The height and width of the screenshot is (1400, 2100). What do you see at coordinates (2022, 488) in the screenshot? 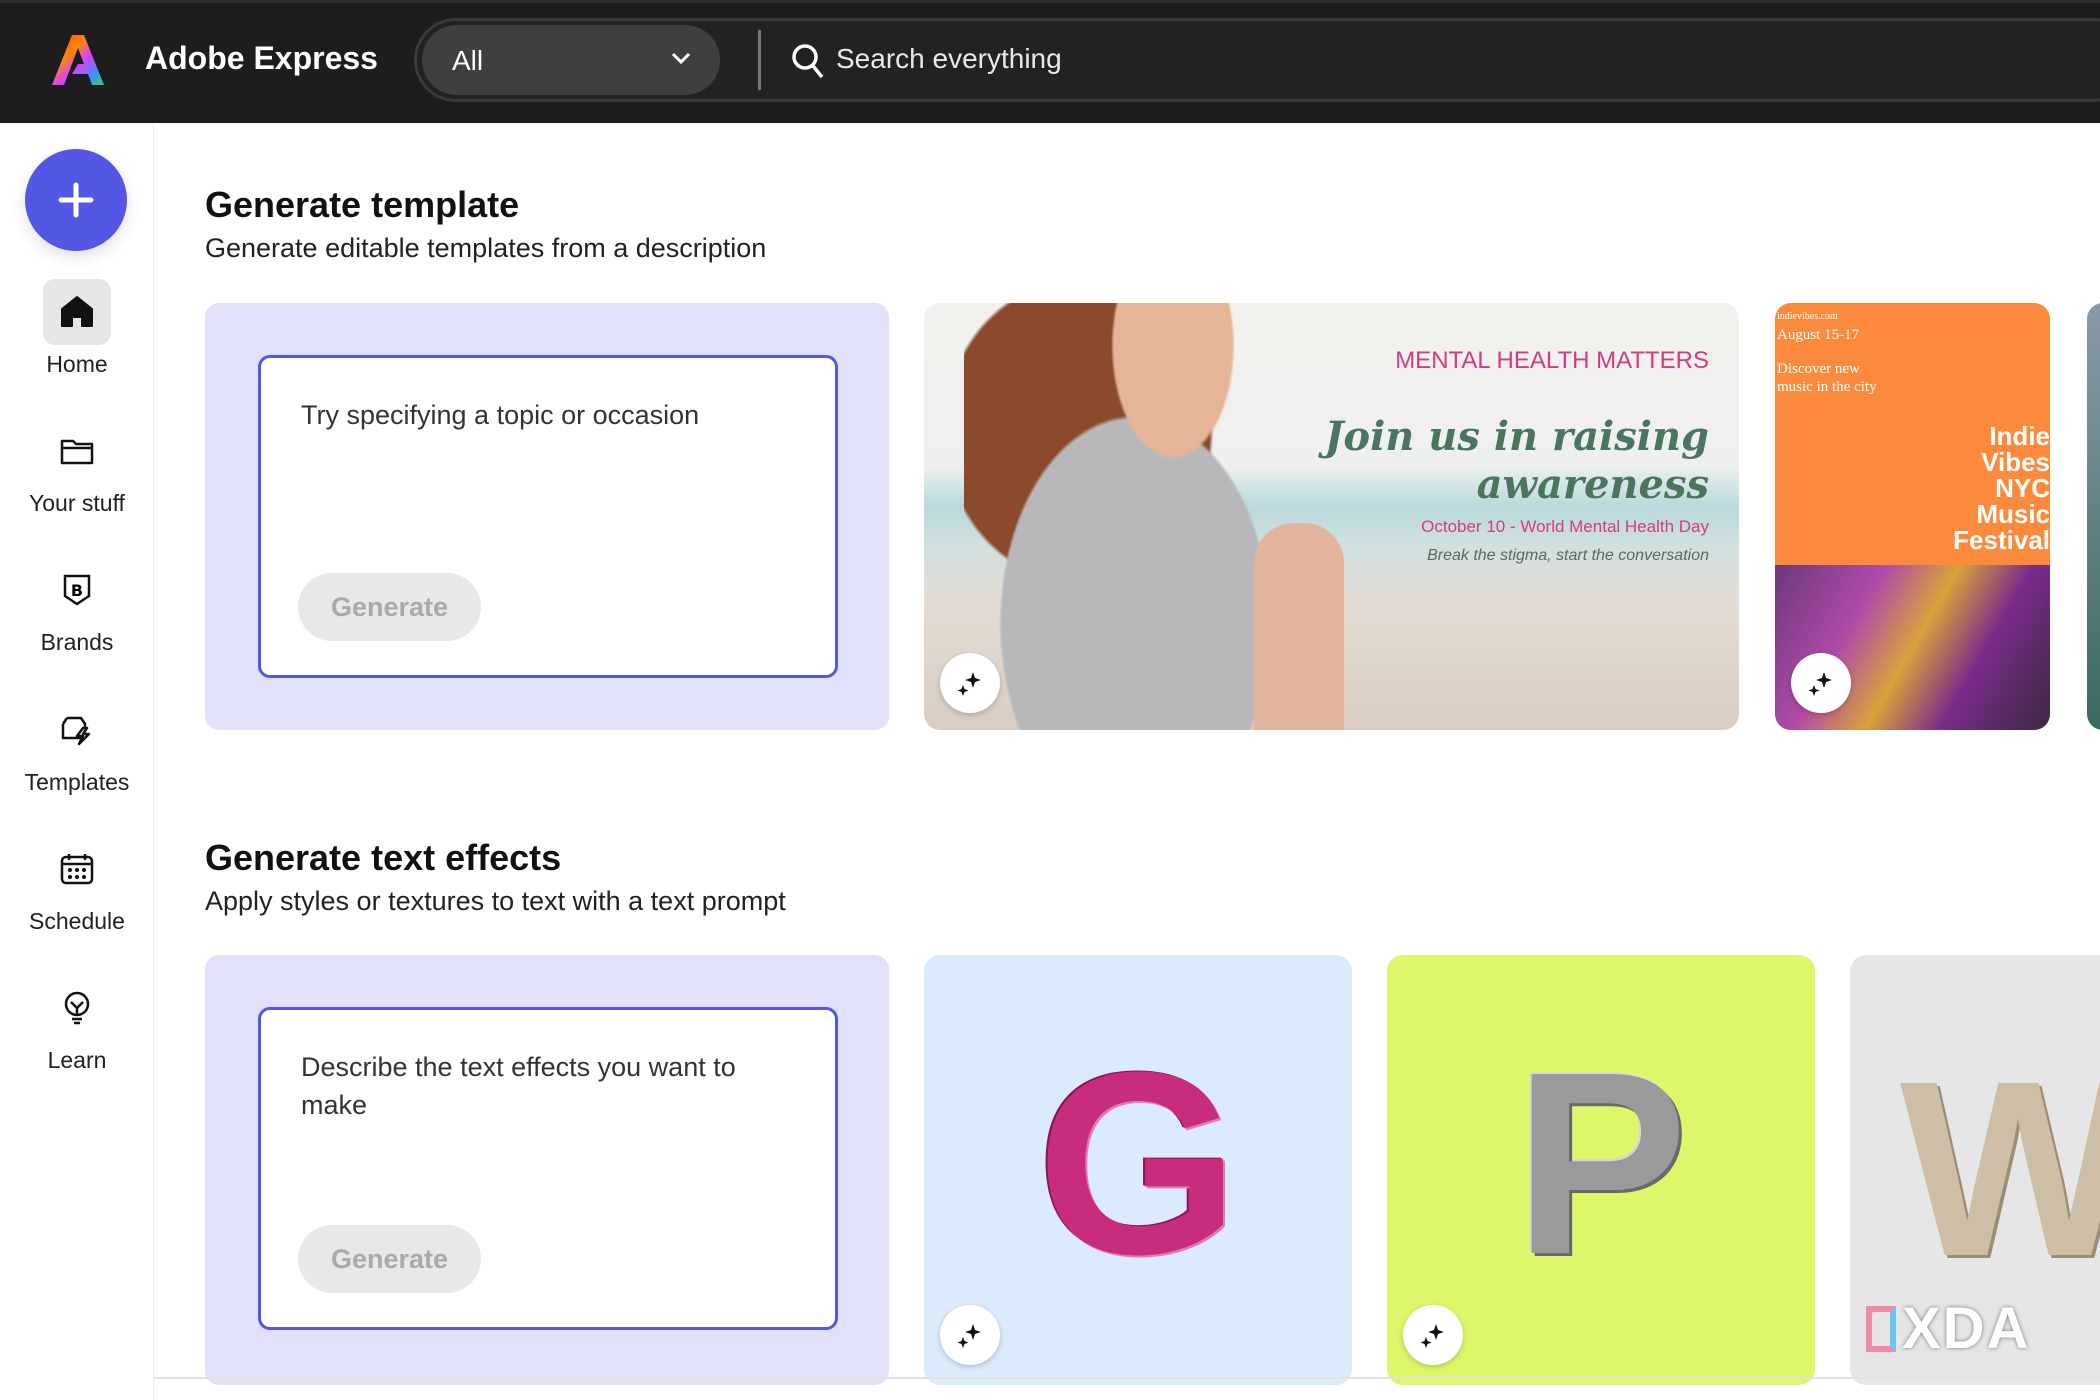
I see `thumb-title: NYC` at bounding box center [2022, 488].